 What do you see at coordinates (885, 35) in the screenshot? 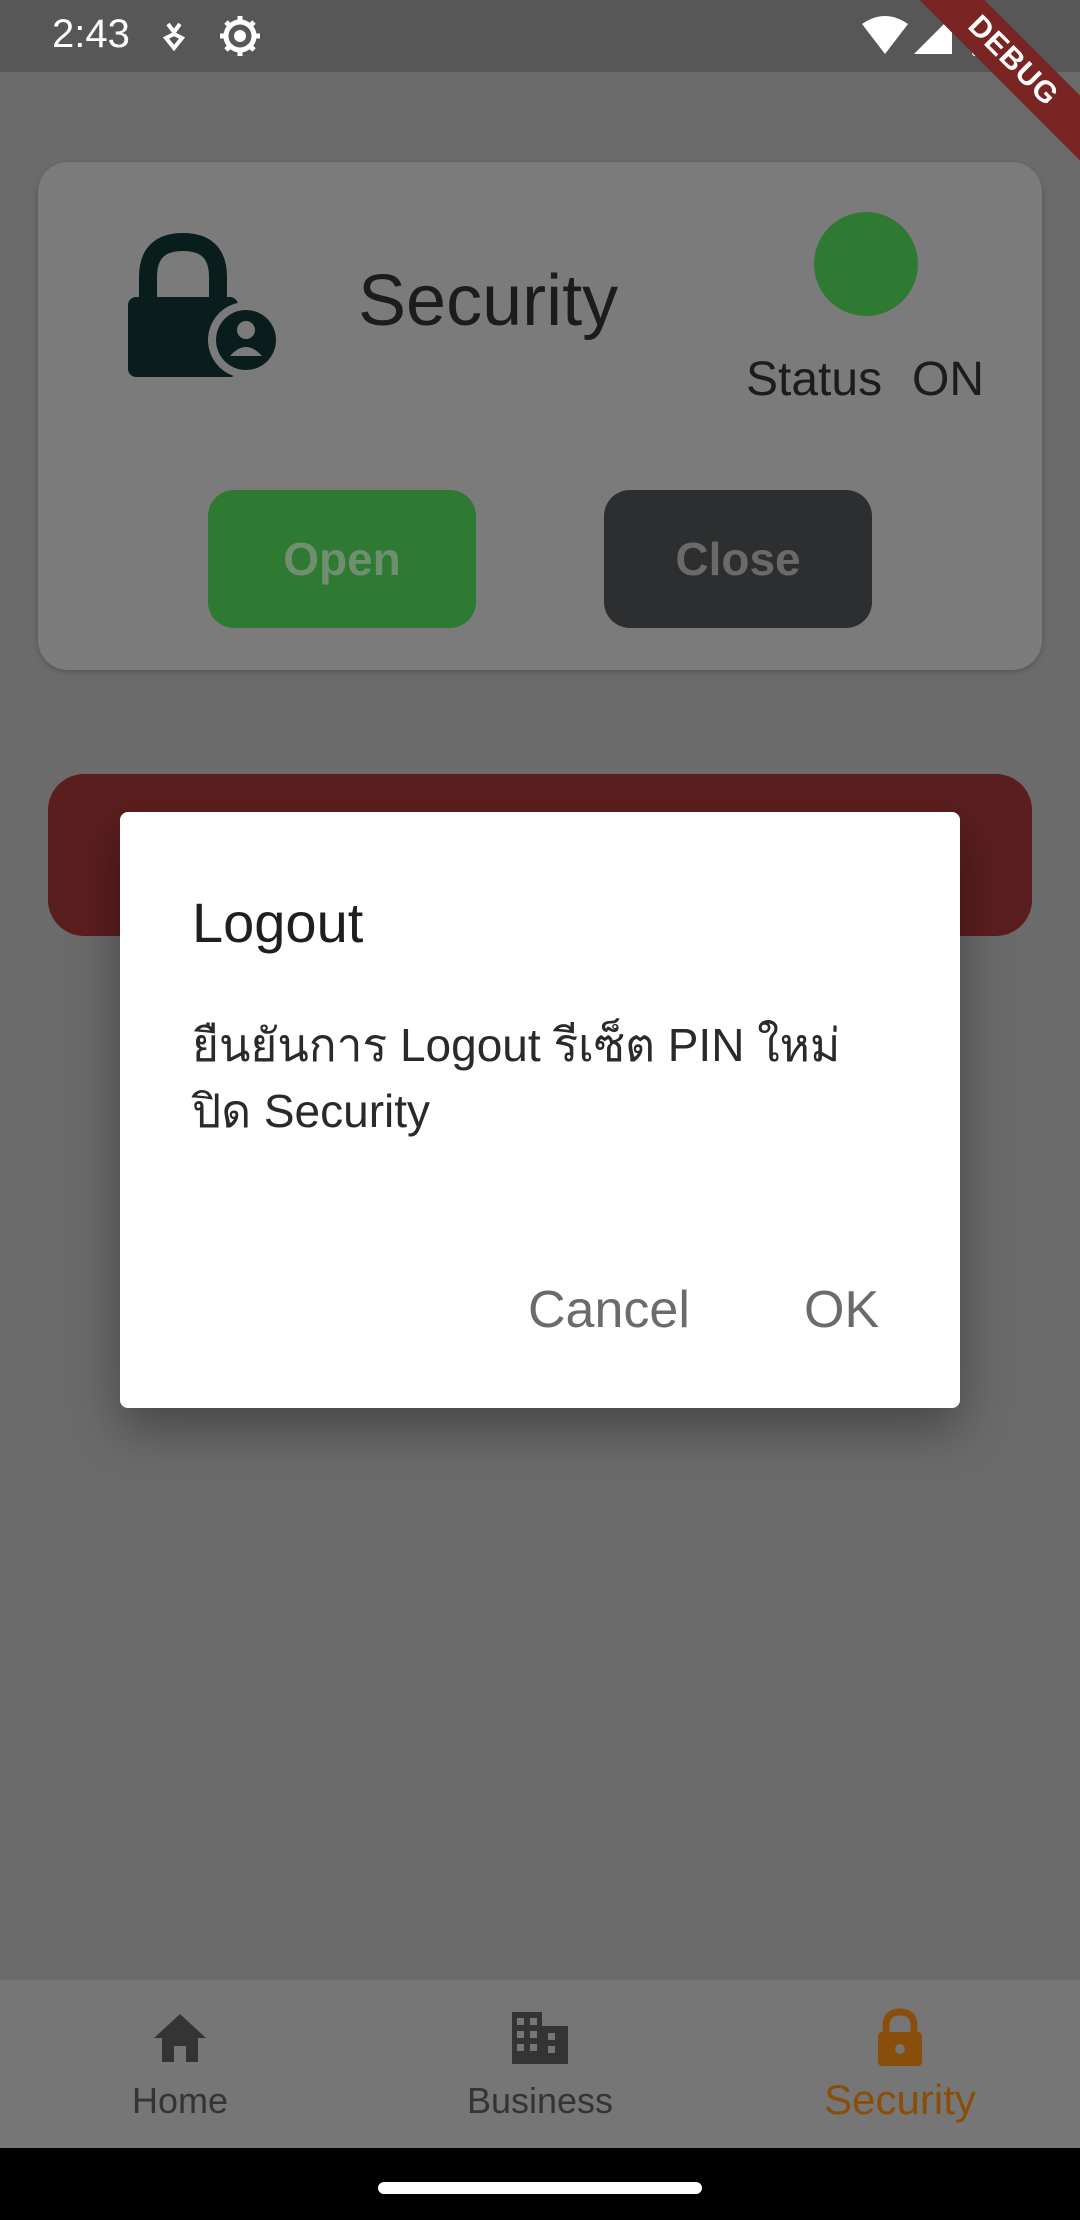
I see `wifi-icon` at bounding box center [885, 35].